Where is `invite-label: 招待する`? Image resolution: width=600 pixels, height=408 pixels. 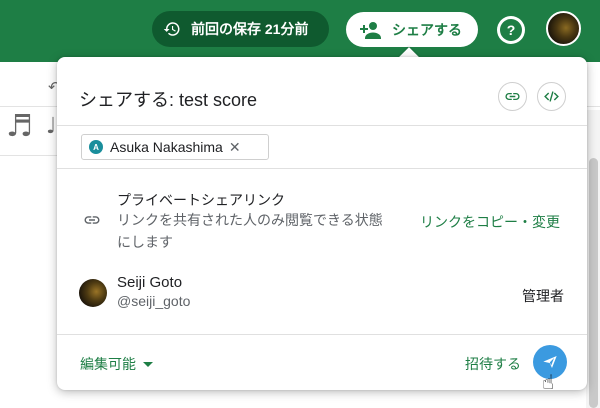
invite-label: 招待する is located at coordinates (493, 364).